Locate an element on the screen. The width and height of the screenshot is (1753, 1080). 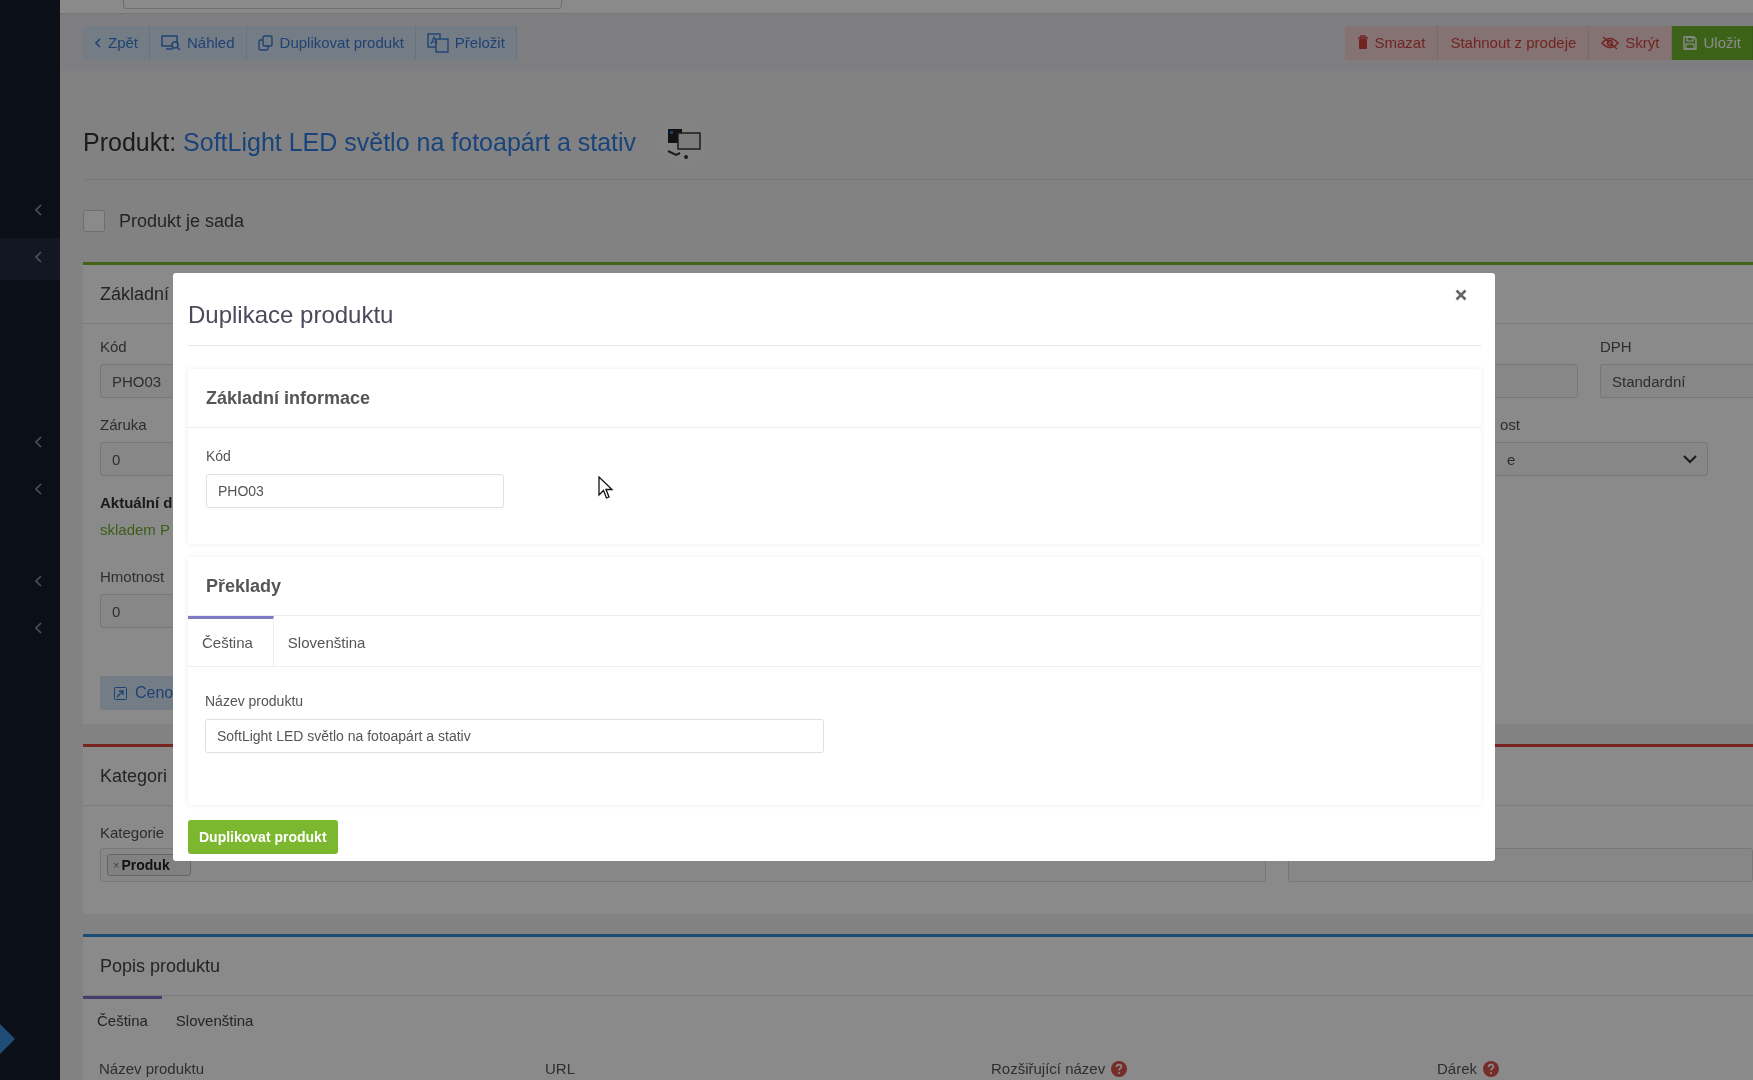
preview-button: Náhled is located at coordinates (198, 42).